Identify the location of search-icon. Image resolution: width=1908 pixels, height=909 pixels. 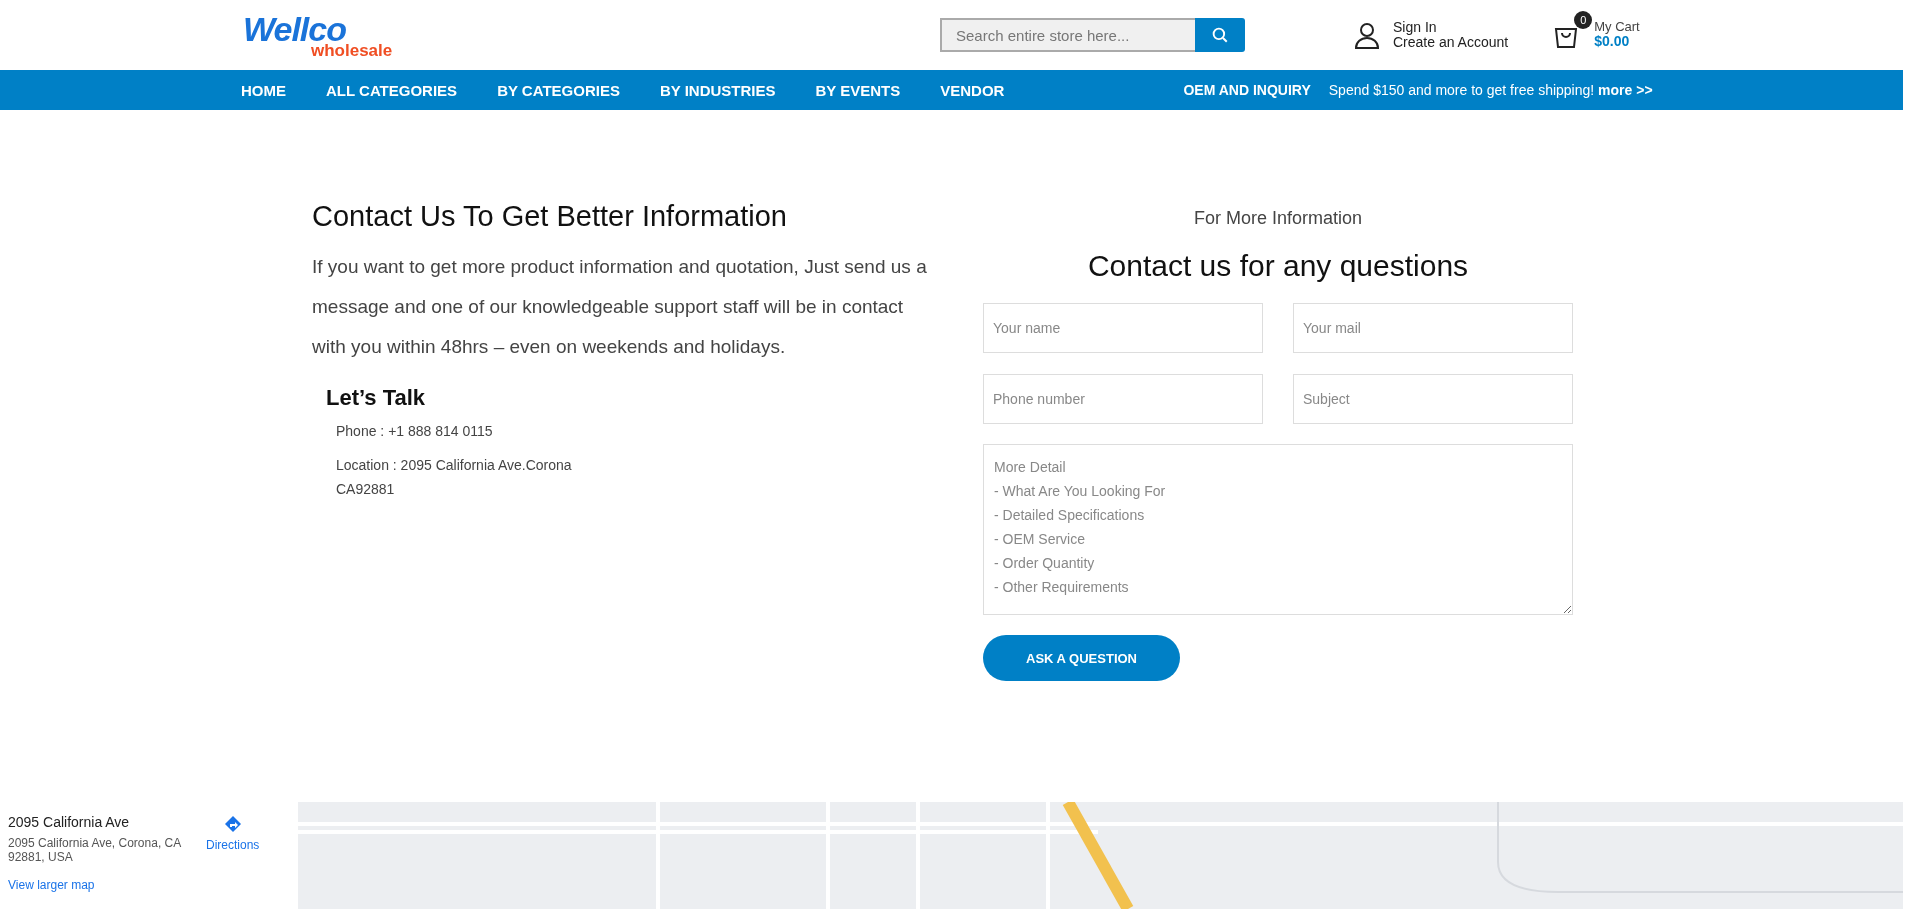
(1220, 35).